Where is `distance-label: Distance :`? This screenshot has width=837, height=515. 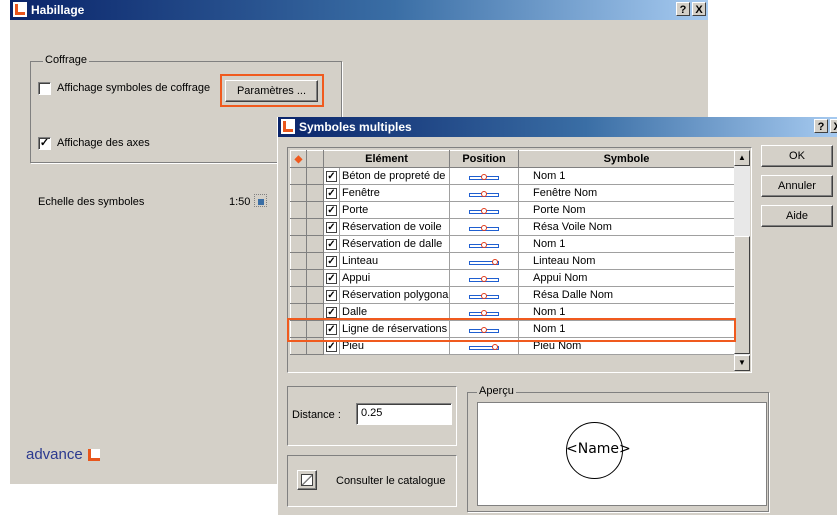
distance-label: Distance : is located at coordinates (316, 415).